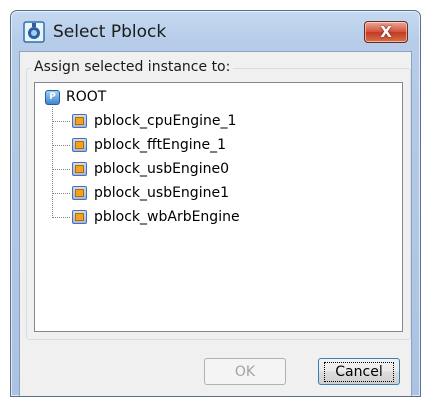 This screenshot has width=423, height=398. I want to click on p-icon: P, so click(52, 97).